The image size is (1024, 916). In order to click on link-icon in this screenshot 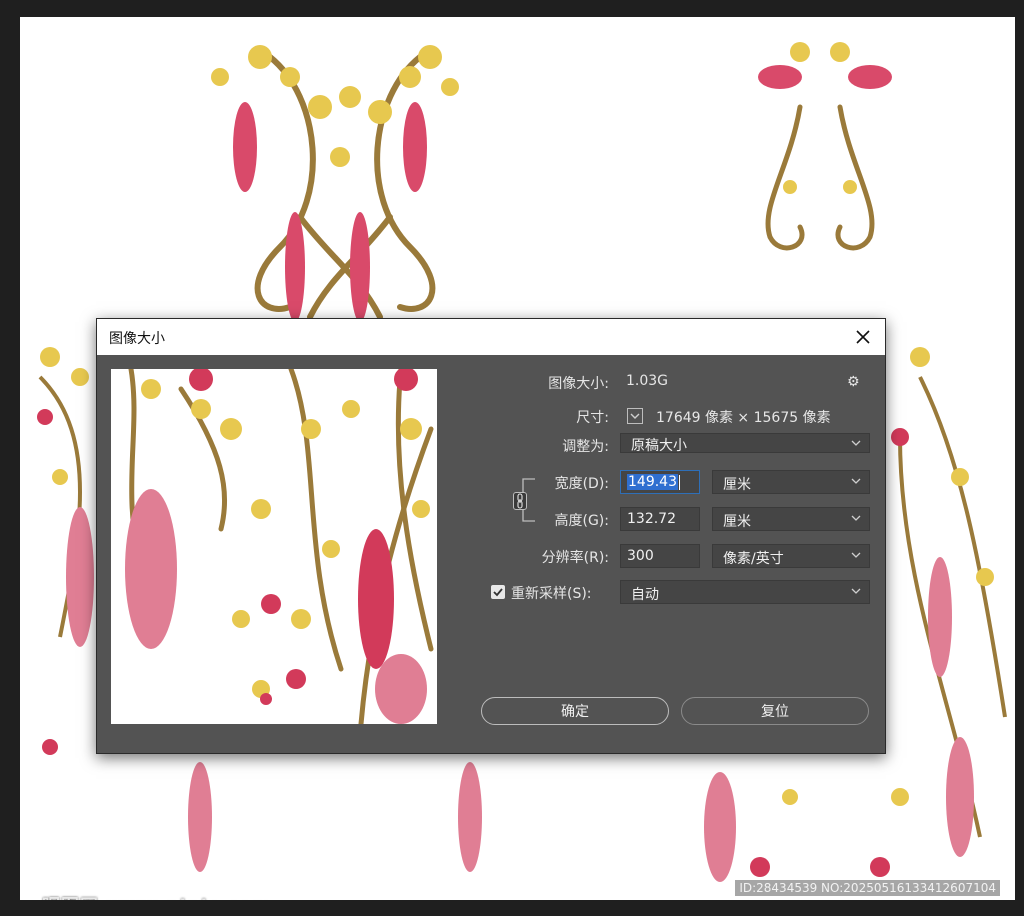, I will do `click(520, 501)`.